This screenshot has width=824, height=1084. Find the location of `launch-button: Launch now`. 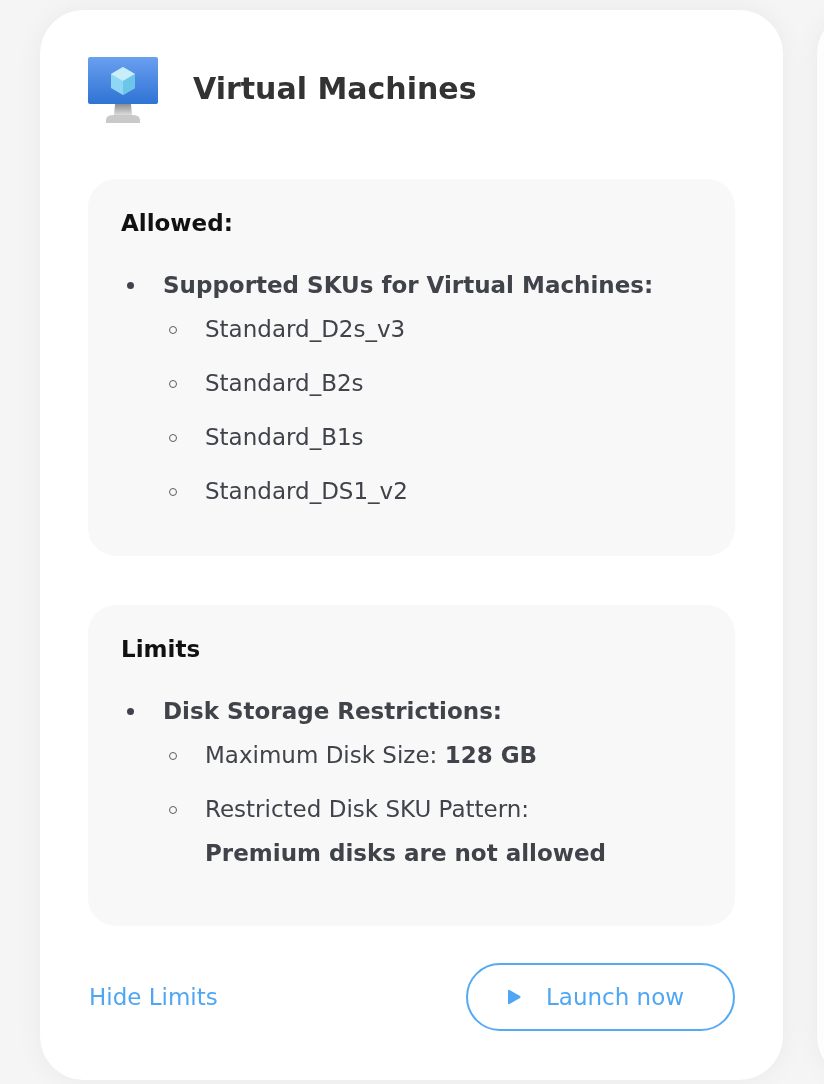

launch-button: Launch now is located at coordinates (600, 997).